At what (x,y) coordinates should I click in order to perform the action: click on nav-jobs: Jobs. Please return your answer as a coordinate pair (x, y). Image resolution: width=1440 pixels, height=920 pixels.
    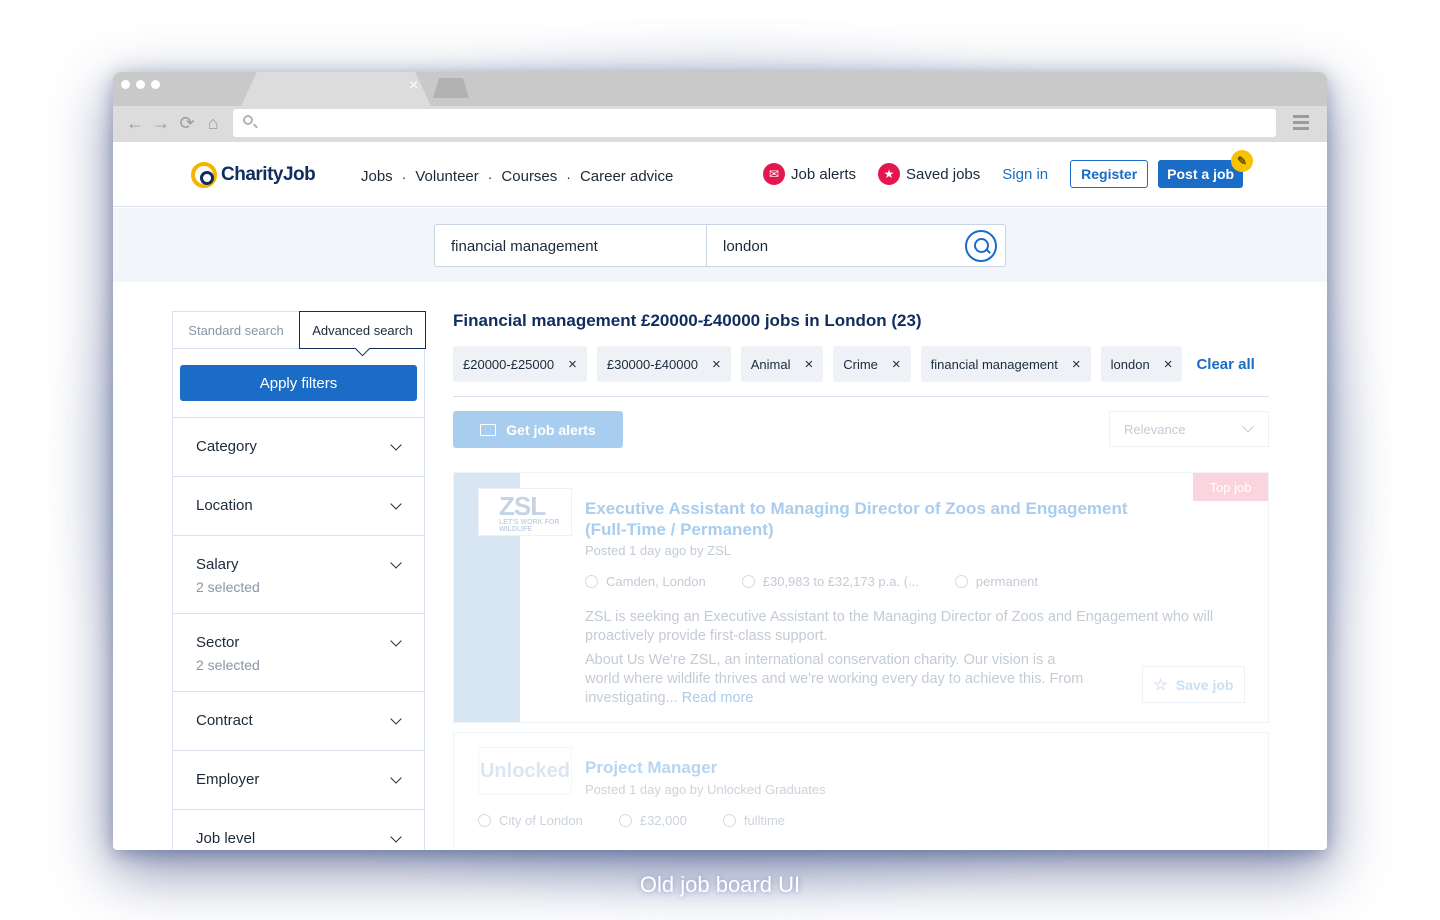
    Looking at the image, I should click on (377, 176).